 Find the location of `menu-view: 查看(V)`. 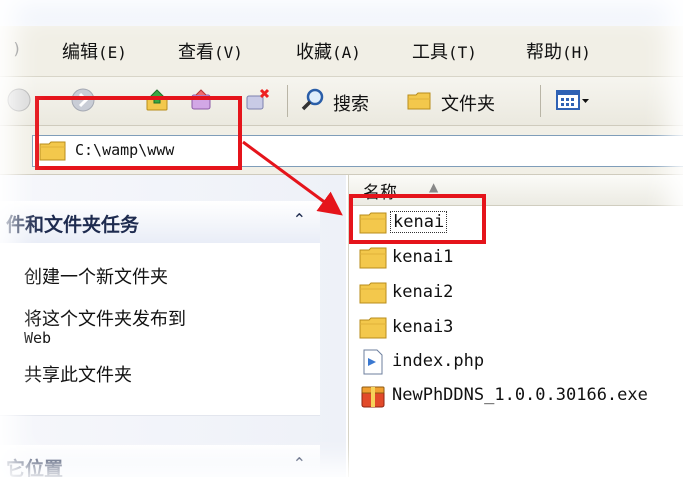

menu-view: 查看(V) is located at coordinates (210, 51).